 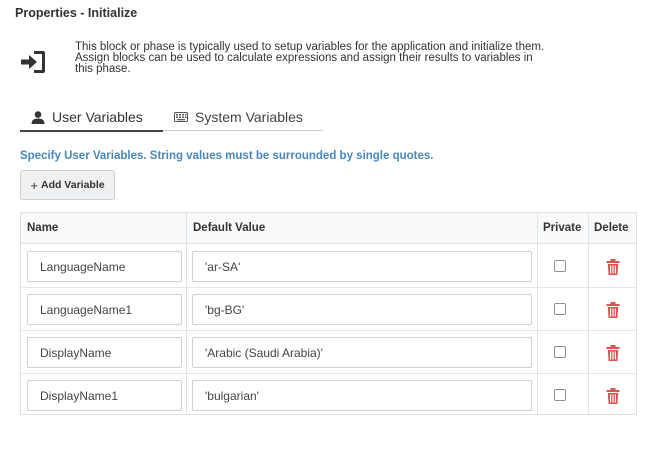 What do you see at coordinates (362, 309) in the screenshot?
I see `default-value-input: 'bg-BG'` at bounding box center [362, 309].